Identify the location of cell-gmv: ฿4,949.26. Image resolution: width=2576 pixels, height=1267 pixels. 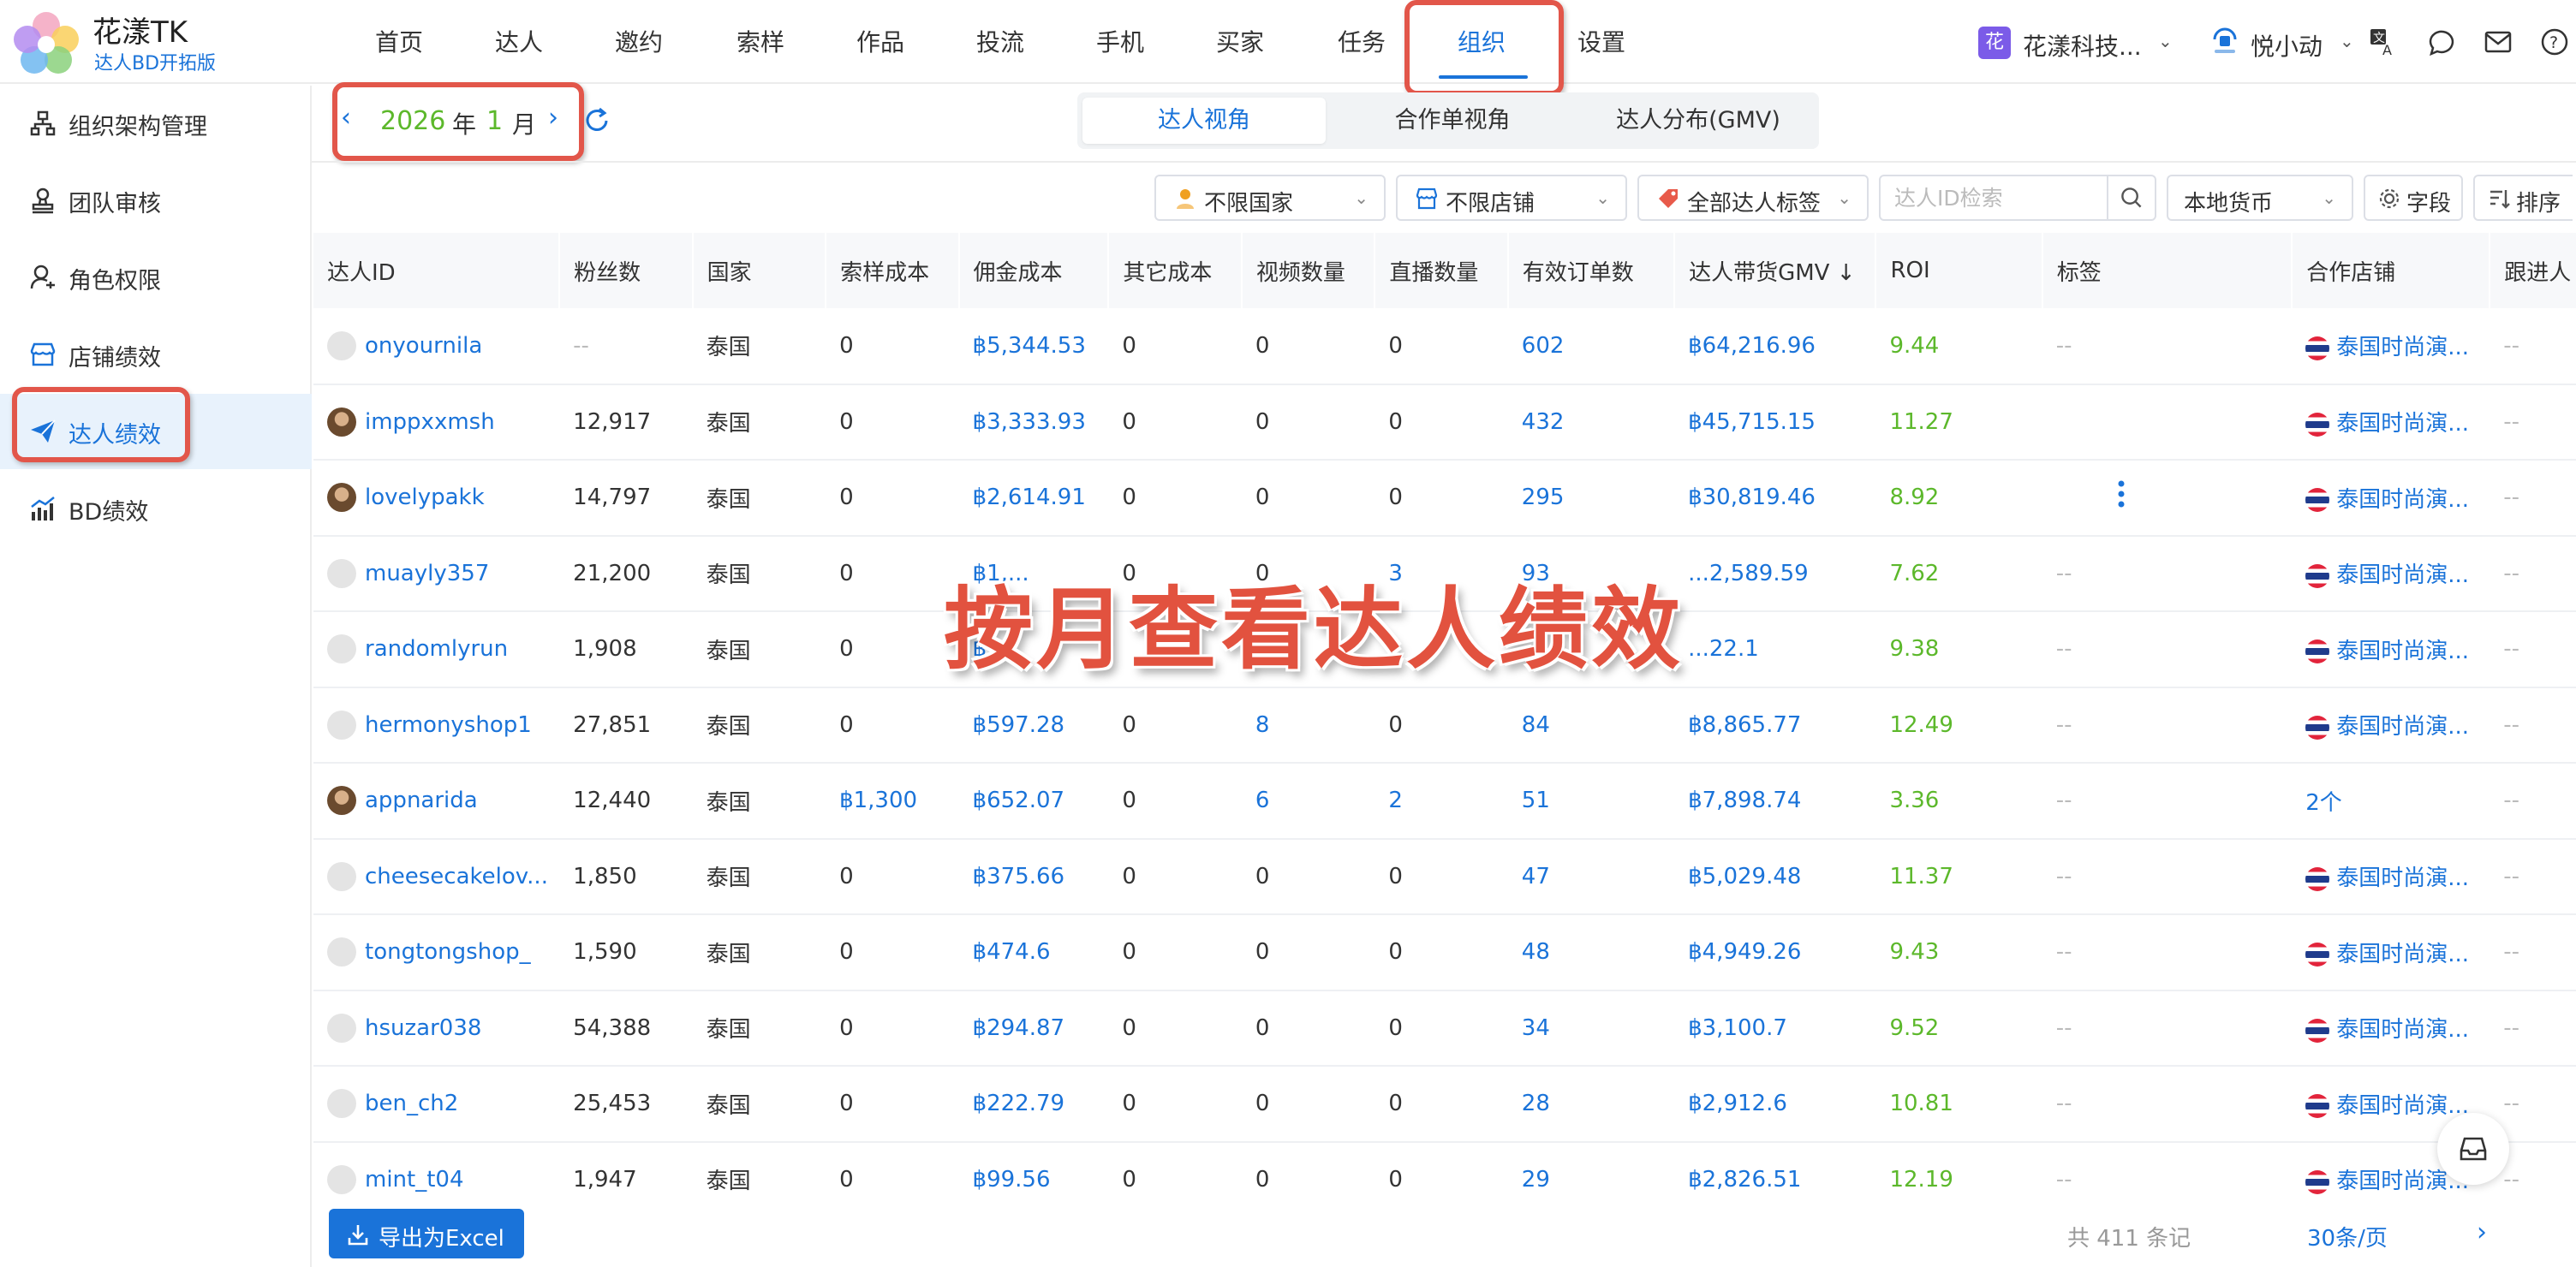
(1775, 952).